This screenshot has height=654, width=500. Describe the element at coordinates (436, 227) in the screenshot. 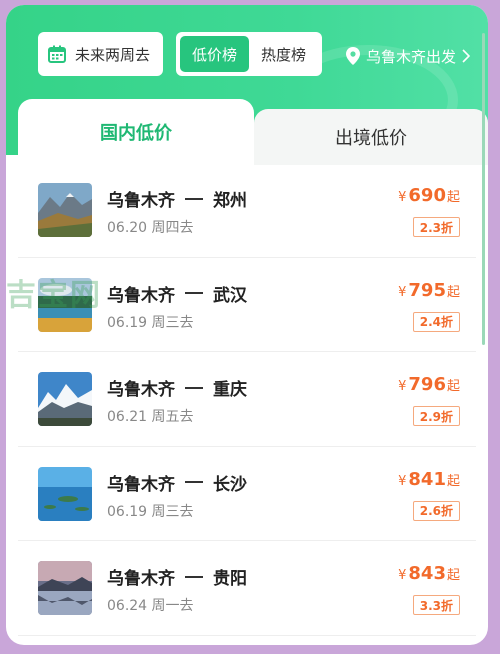

I see `discount-badge: 2.3折` at that location.